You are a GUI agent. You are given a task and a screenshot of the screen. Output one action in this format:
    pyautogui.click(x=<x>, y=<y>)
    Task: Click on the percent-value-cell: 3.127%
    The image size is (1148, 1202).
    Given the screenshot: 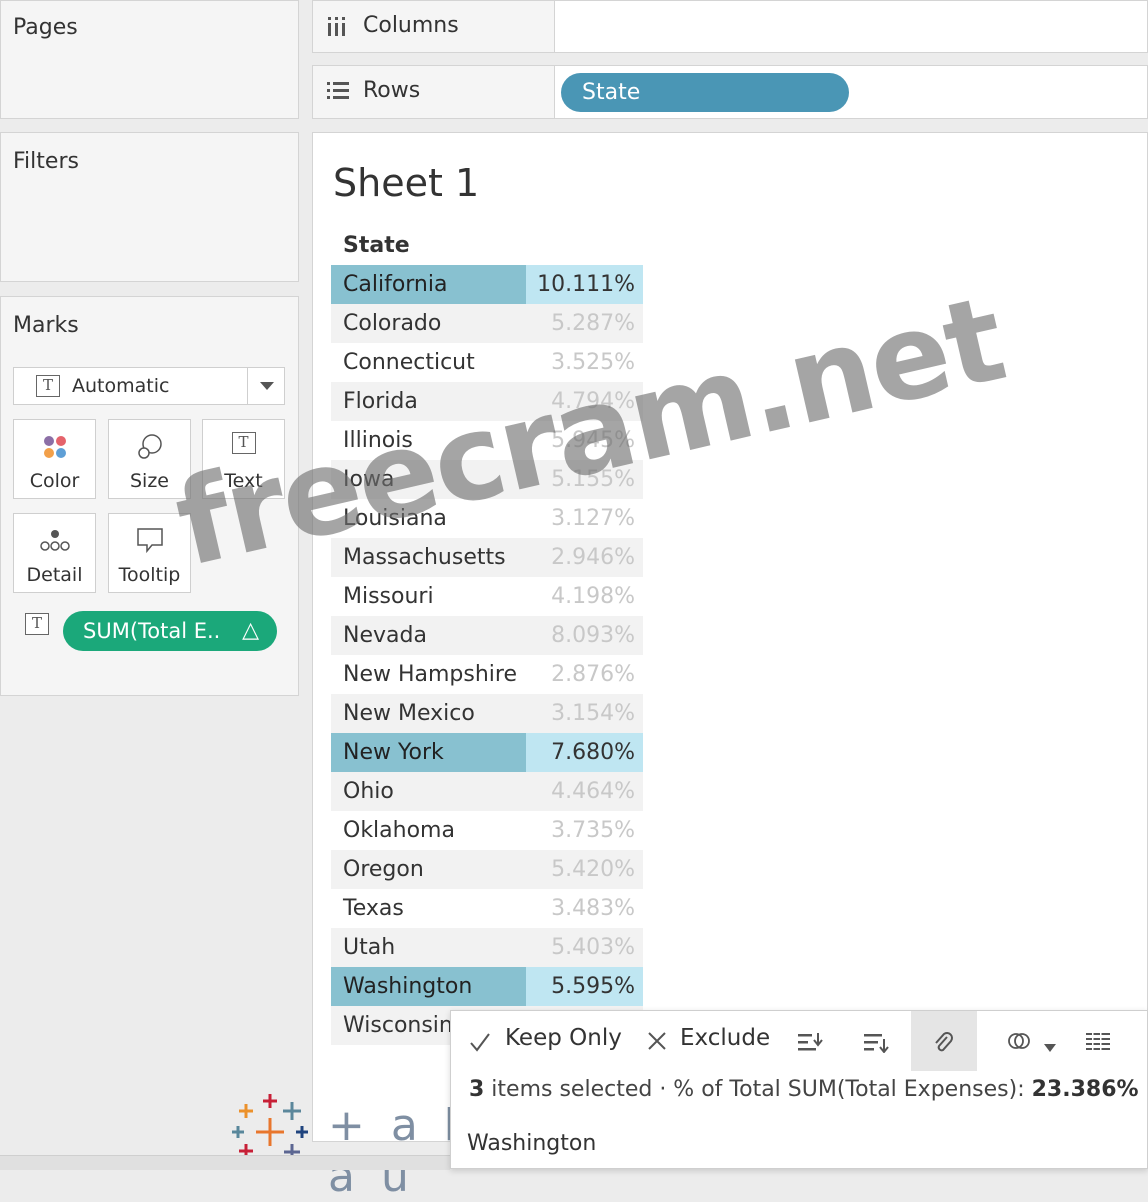 What is the action you would take?
    pyautogui.click(x=584, y=518)
    